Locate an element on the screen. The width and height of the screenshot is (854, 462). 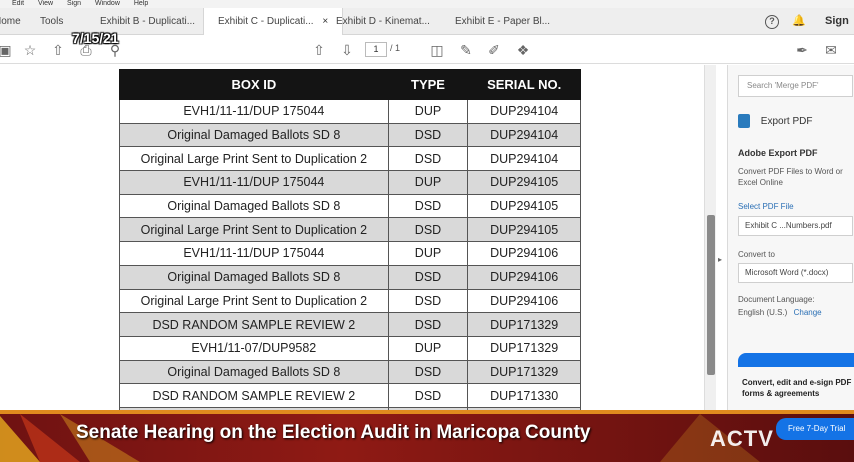
highlight-pen-icon: ✎ is located at coordinates (466, 50).